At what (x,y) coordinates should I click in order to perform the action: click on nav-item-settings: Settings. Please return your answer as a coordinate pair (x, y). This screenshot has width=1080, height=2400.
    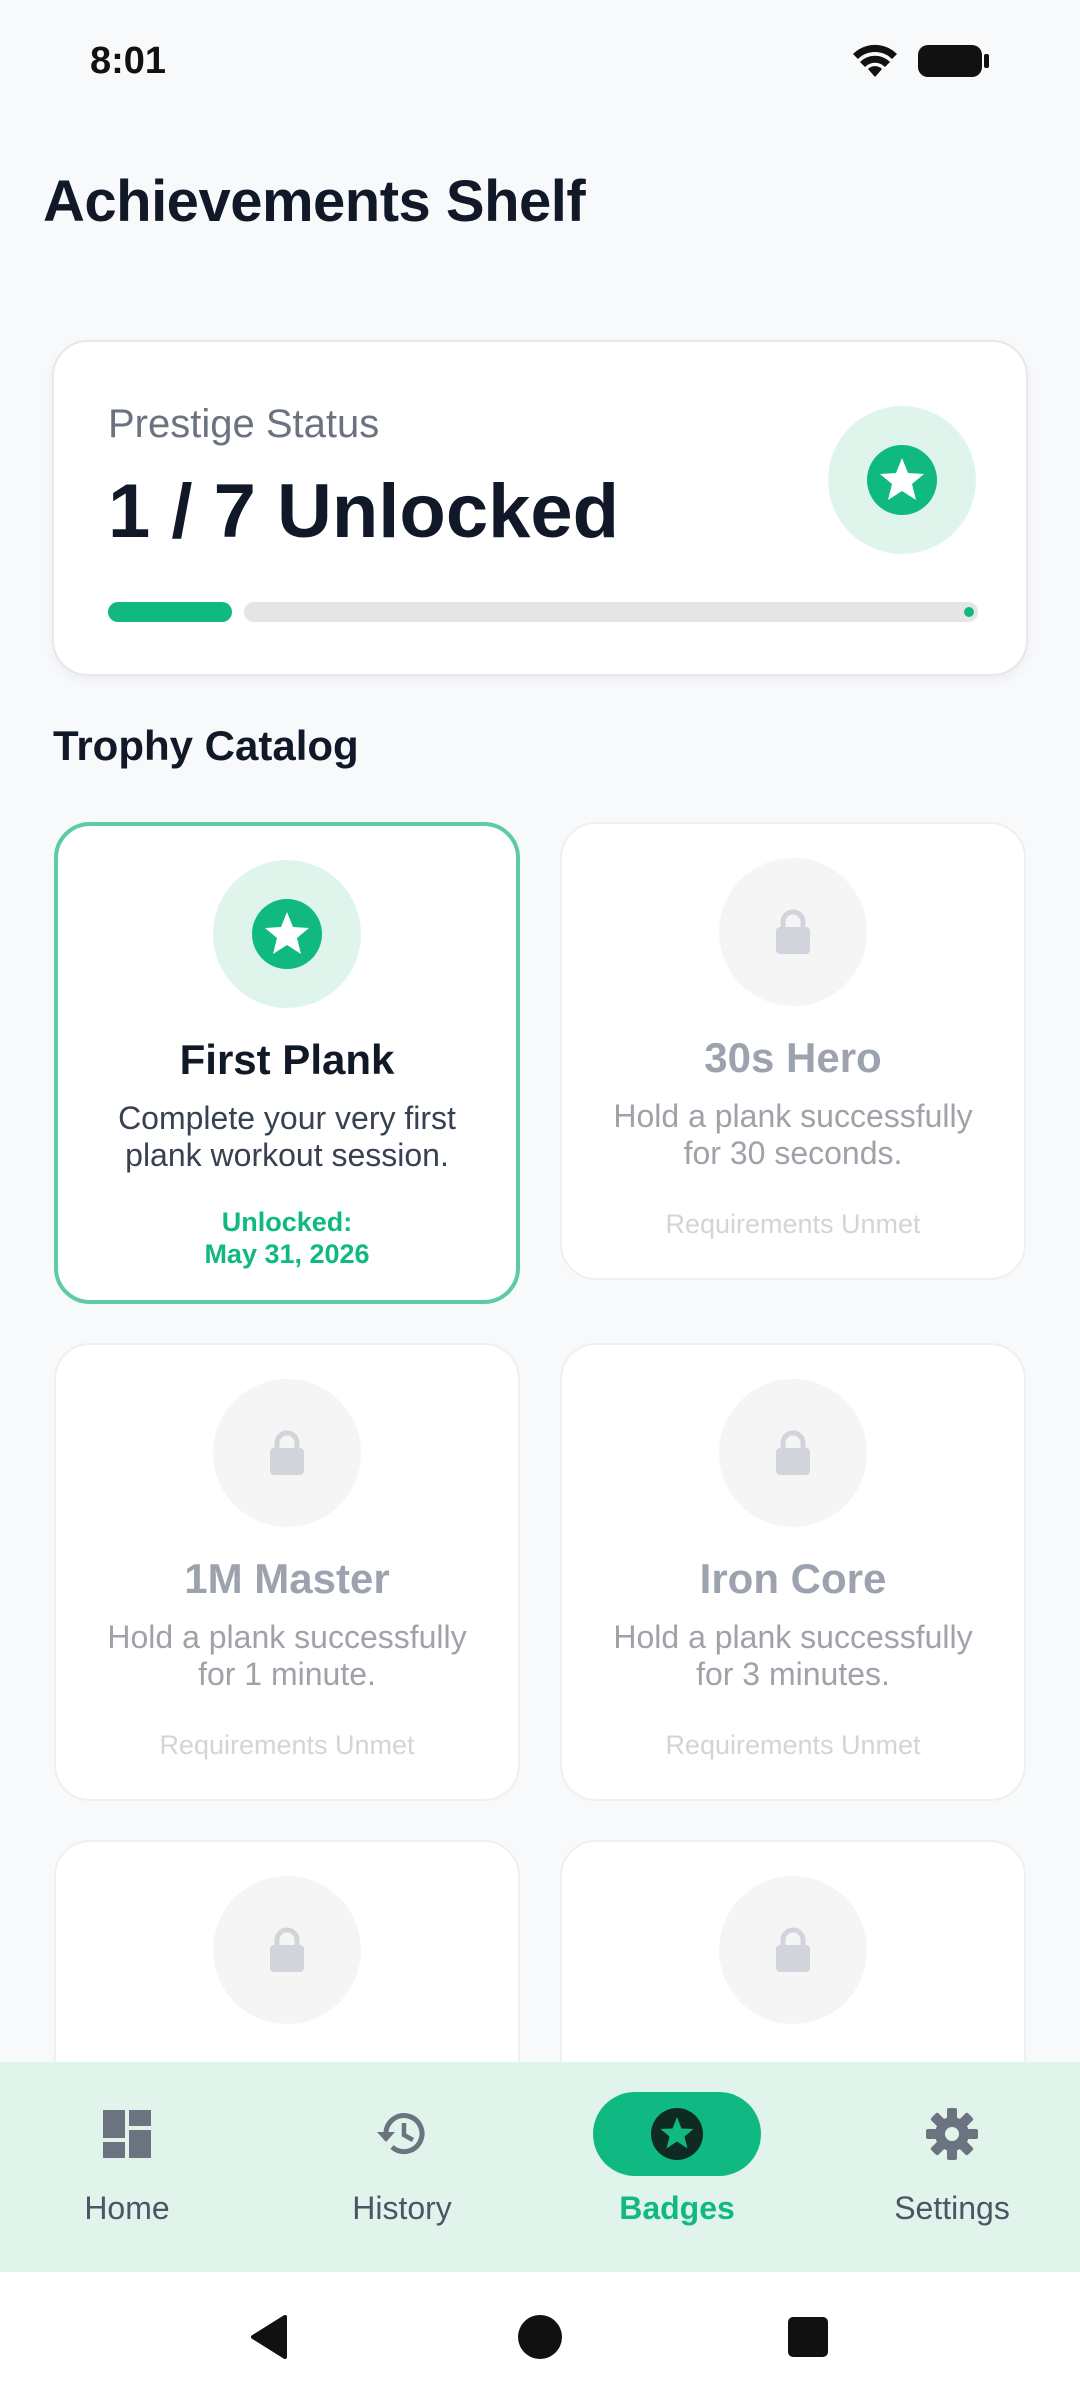
    Looking at the image, I should click on (952, 2172).